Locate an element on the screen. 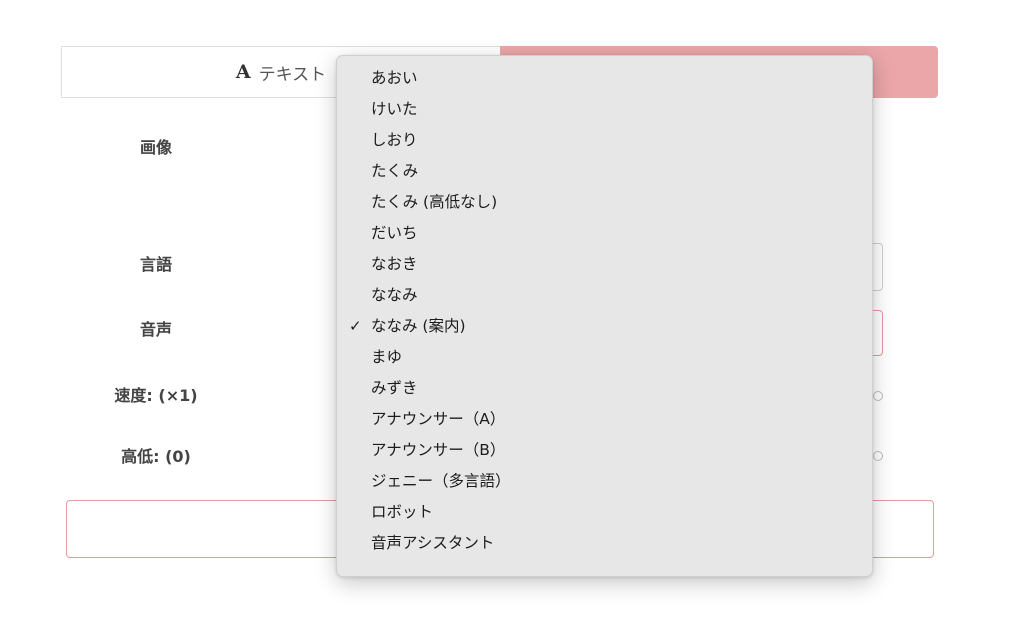 The image size is (1024, 641). tab-text-label: テキスト is located at coordinates (292, 74).